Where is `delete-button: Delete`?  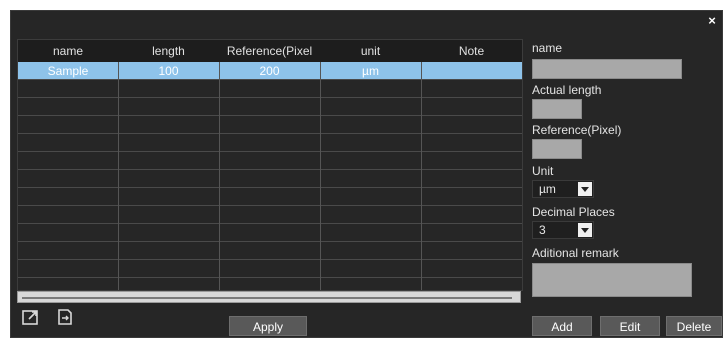
delete-button: Delete is located at coordinates (694, 326).